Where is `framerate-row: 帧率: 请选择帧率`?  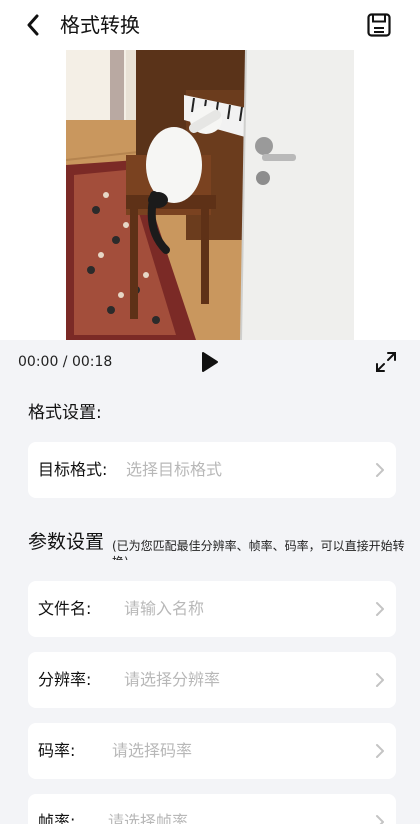
framerate-row: 帧率: 请选择帧率 is located at coordinates (212, 809).